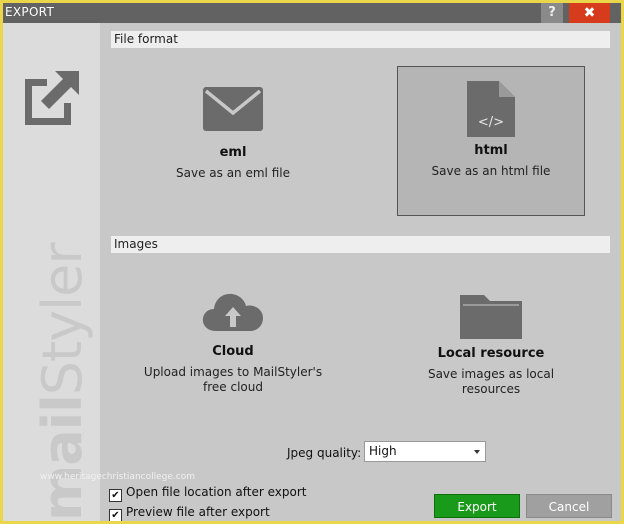 The width and height of the screenshot is (624, 524). I want to click on option-html: </> html Save as an html file, so click(491, 141).